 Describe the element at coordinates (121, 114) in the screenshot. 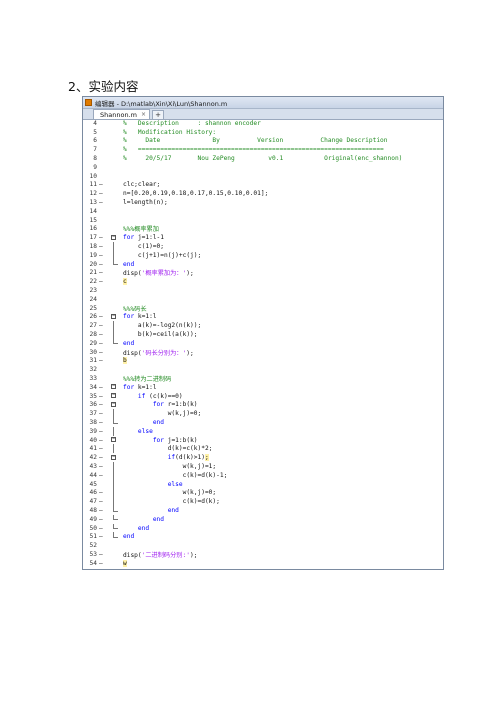

I see `tab-shannon-m: Shannon.m ×` at that location.